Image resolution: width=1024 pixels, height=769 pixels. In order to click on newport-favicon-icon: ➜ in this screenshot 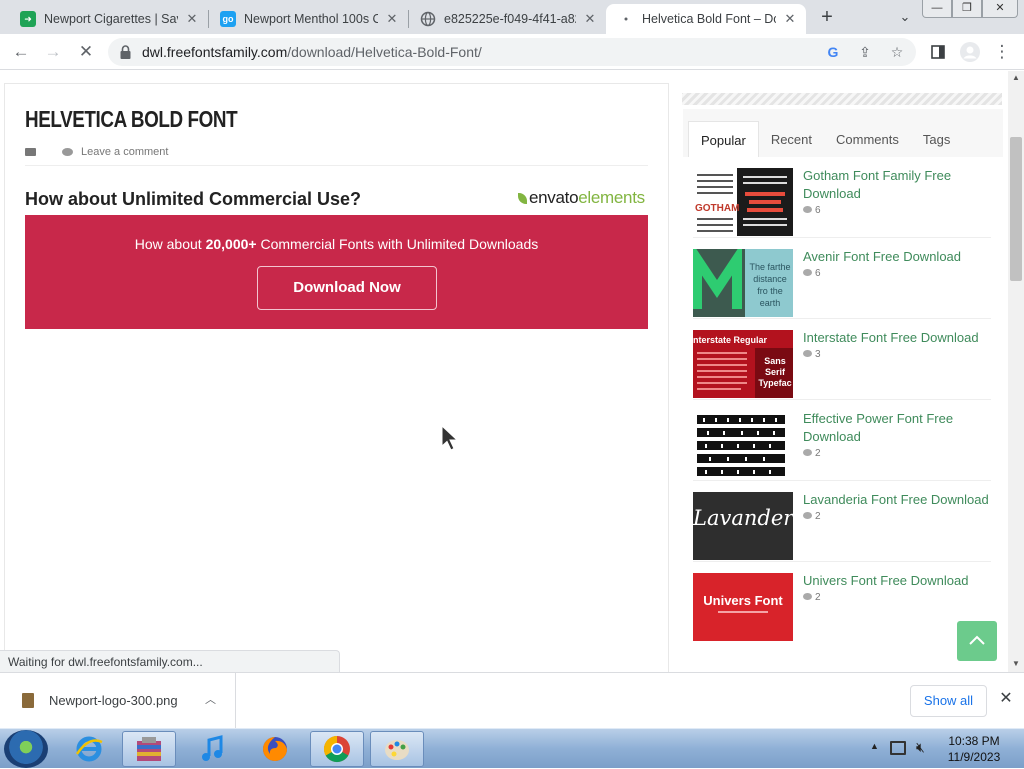, I will do `click(28, 19)`.